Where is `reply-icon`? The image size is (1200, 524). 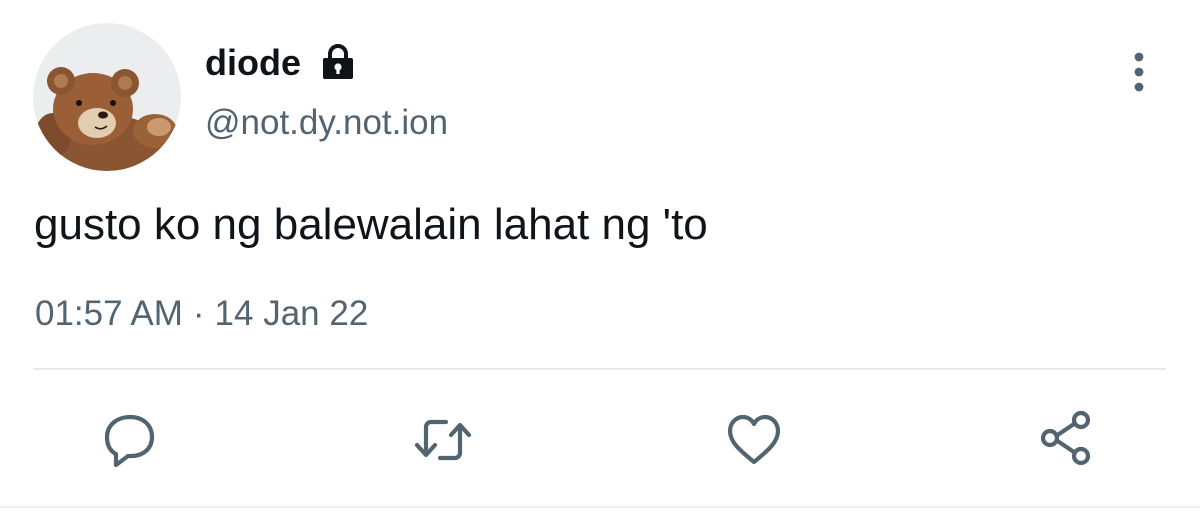 reply-icon is located at coordinates (129, 441).